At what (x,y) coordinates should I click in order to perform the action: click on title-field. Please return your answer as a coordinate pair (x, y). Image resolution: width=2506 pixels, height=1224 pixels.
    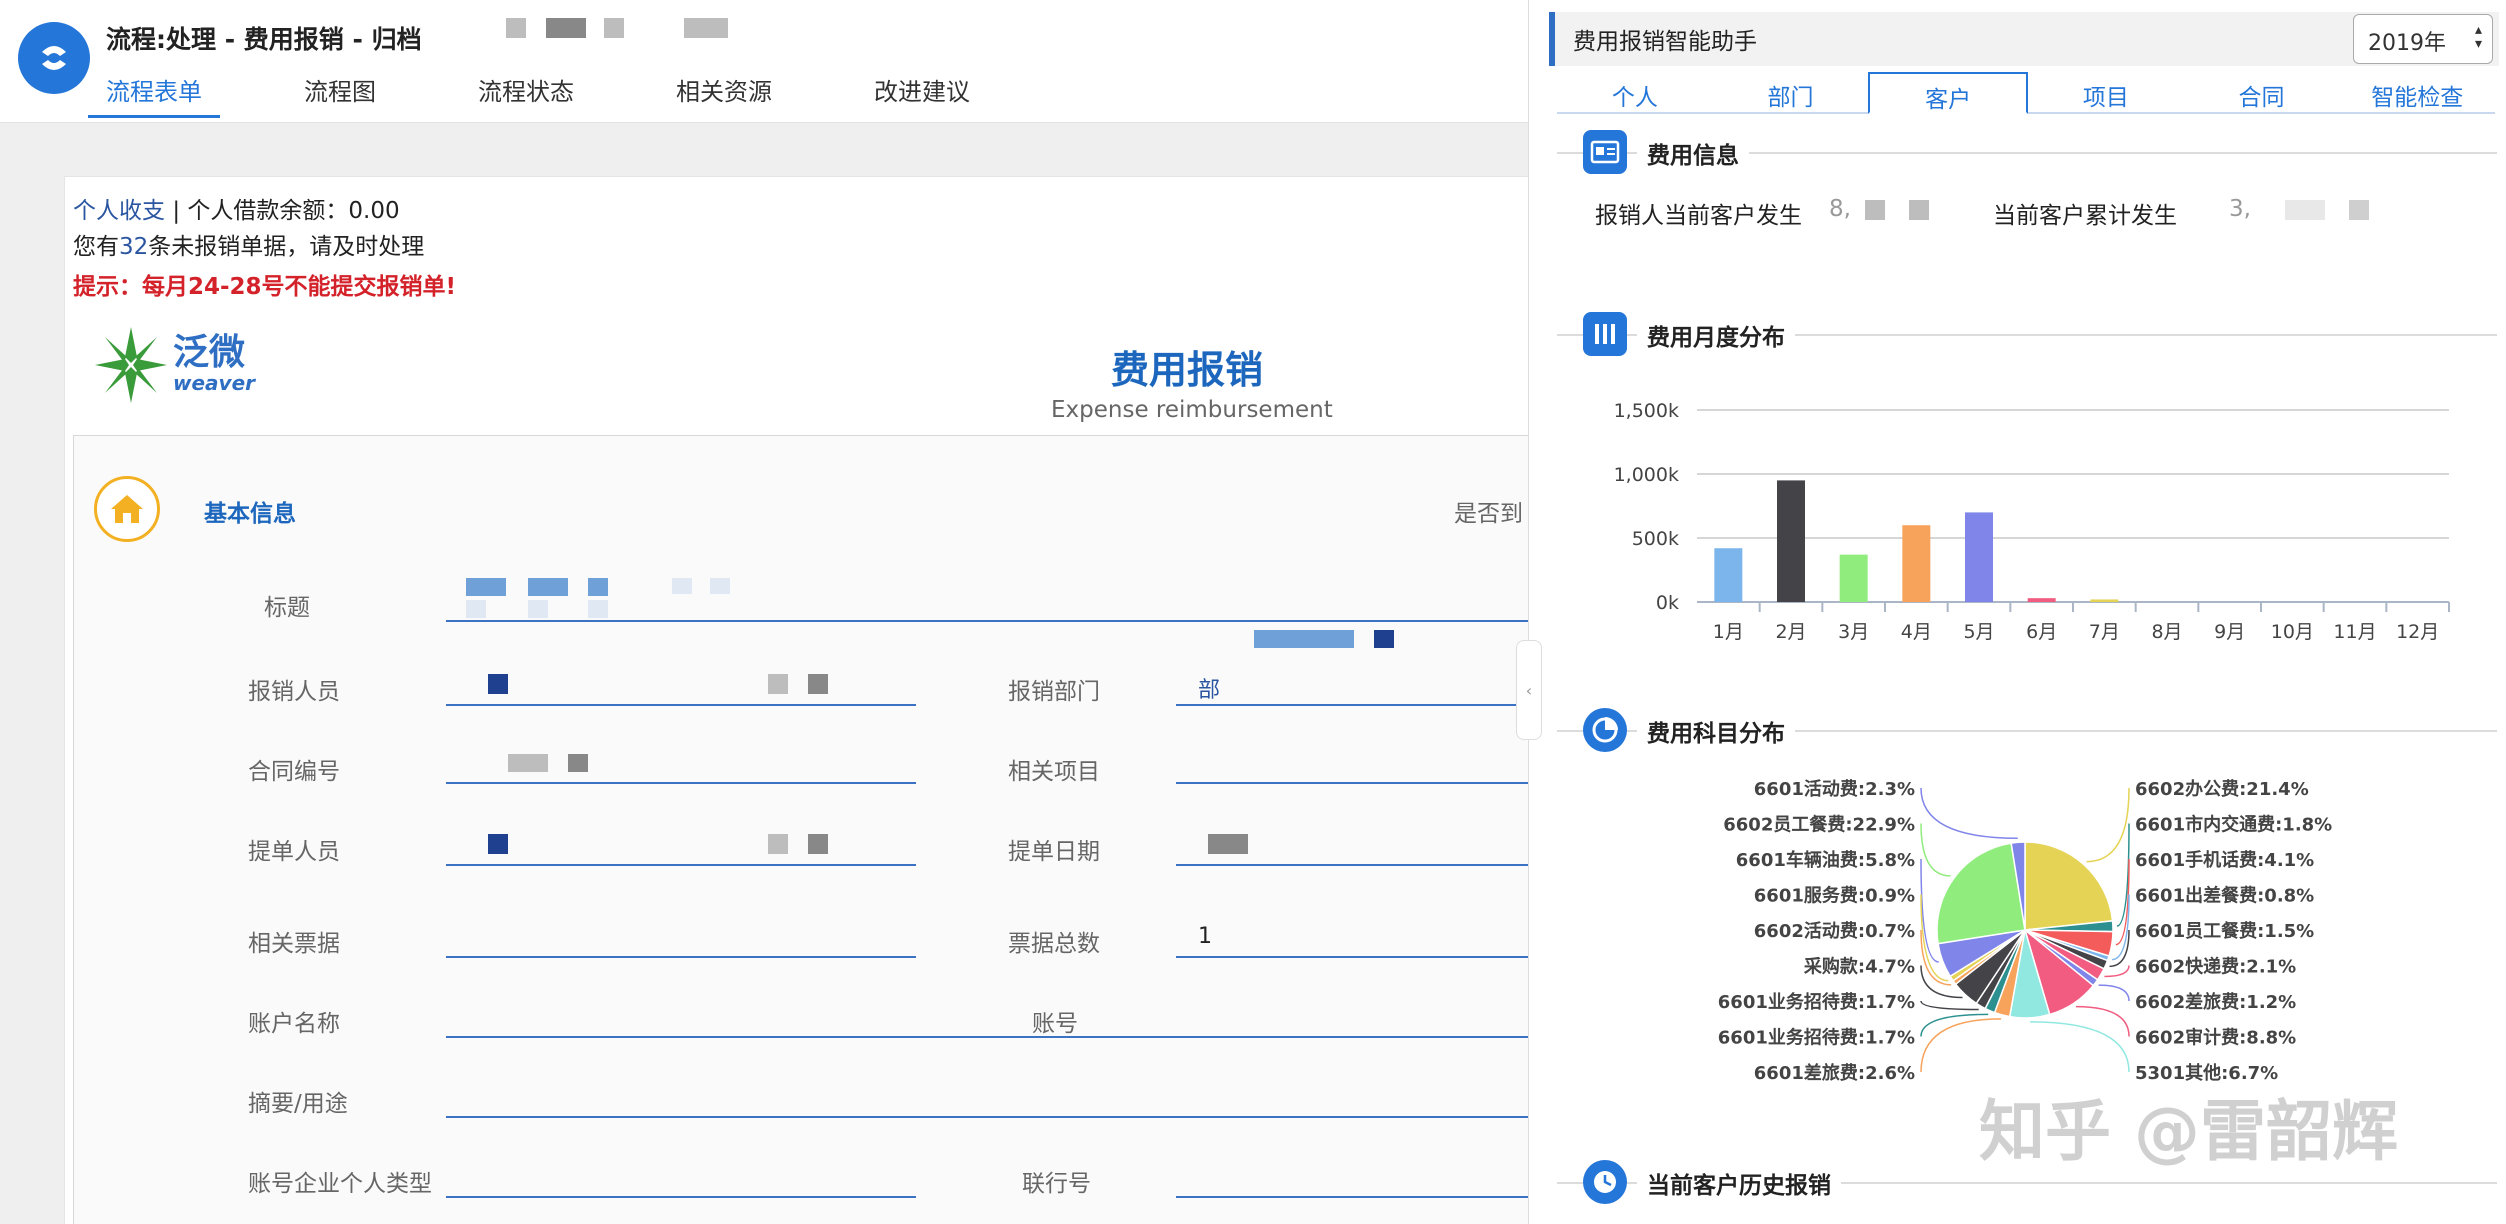
    Looking at the image, I should click on (987, 621).